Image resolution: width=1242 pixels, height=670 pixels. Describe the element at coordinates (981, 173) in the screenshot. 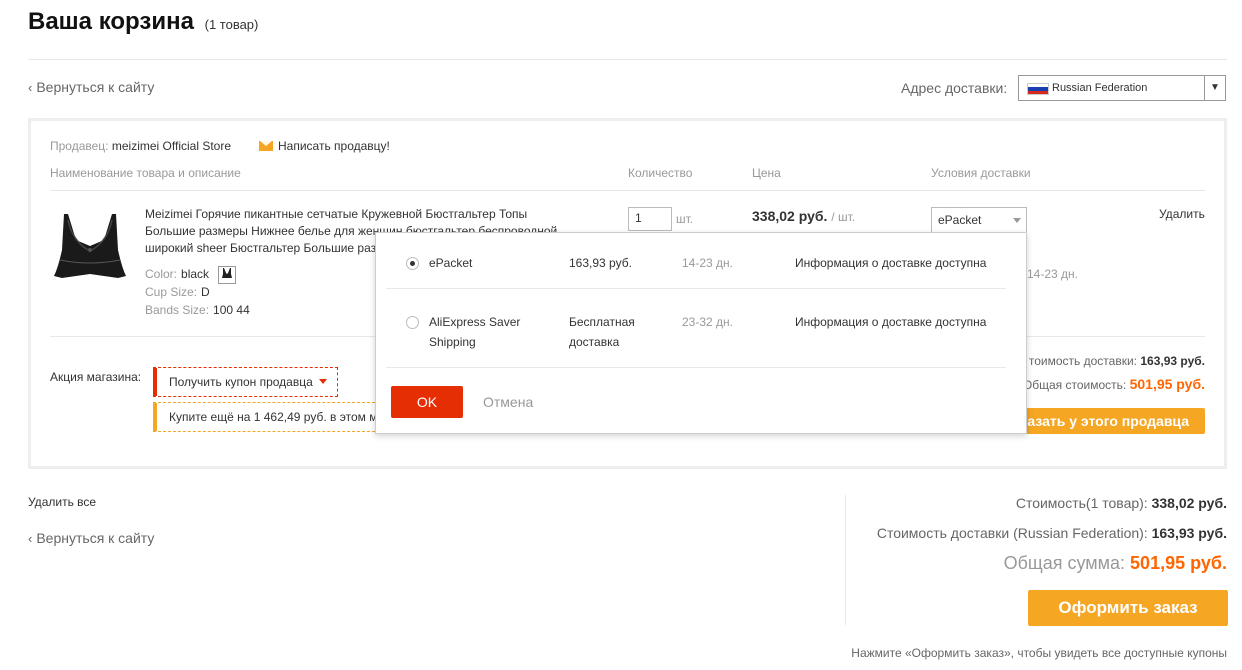

I see `col-header-shipping: Условия доставки` at that location.